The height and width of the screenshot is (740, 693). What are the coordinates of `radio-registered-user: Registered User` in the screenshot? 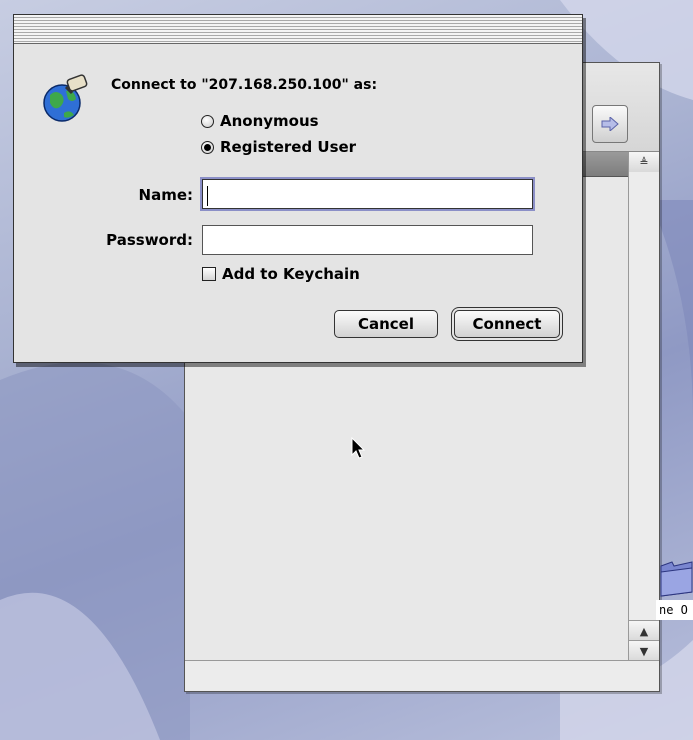 It's located at (278, 147).